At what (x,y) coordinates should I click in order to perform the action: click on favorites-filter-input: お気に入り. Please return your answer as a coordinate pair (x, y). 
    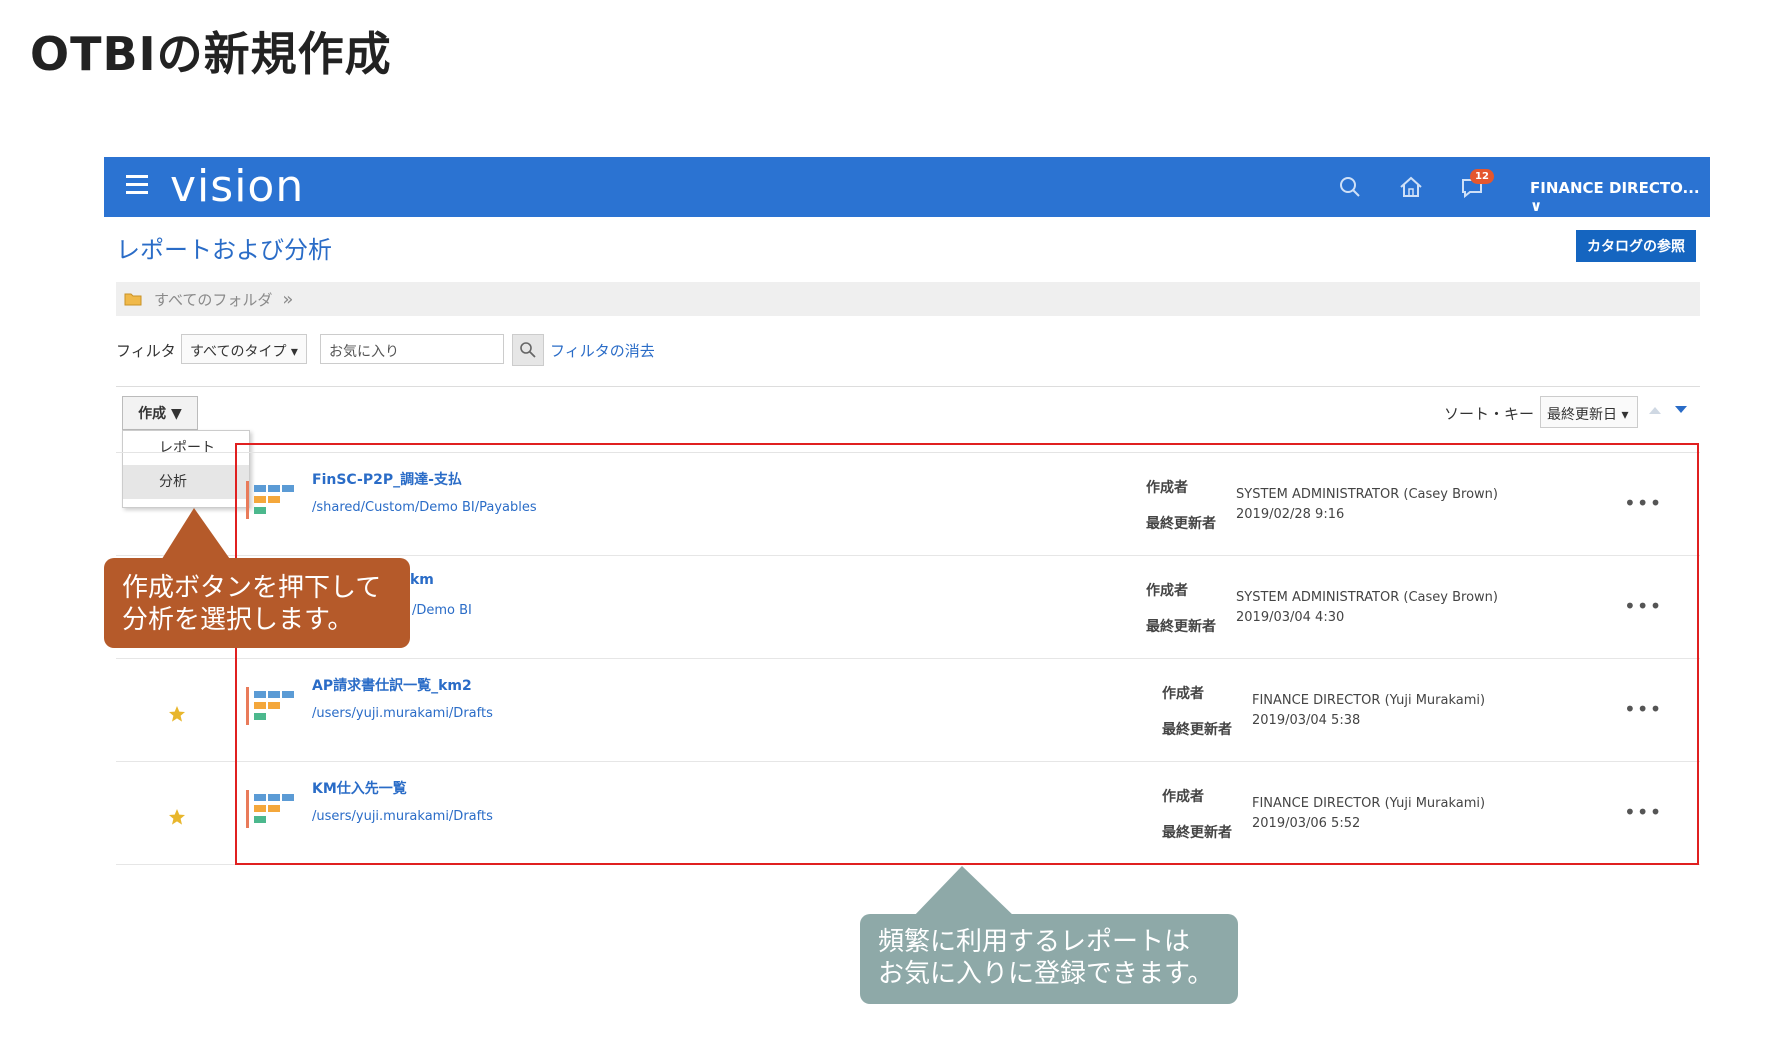
    Looking at the image, I should click on (412, 349).